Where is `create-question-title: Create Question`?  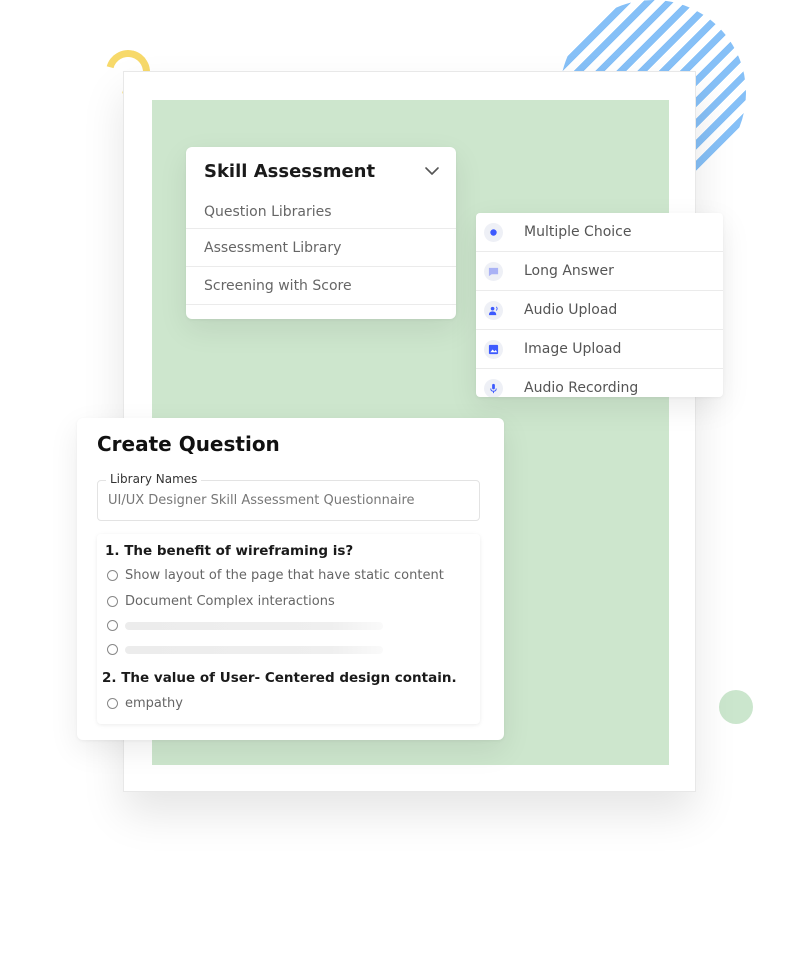 create-question-title: Create Question is located at coordinates (188, 444).